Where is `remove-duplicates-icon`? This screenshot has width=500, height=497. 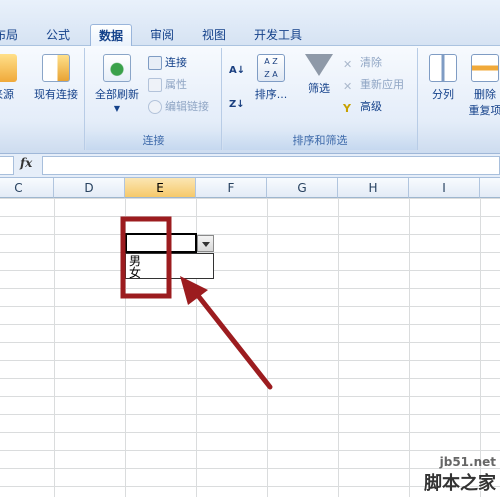 remove-duplicates-icon is located at coordinates (485, 68).